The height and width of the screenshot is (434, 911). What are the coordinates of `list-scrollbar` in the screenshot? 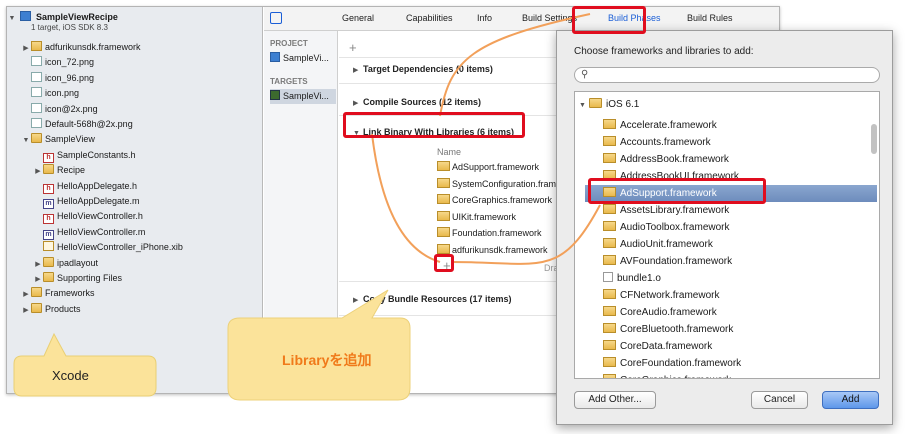 It's located at (874, 139).